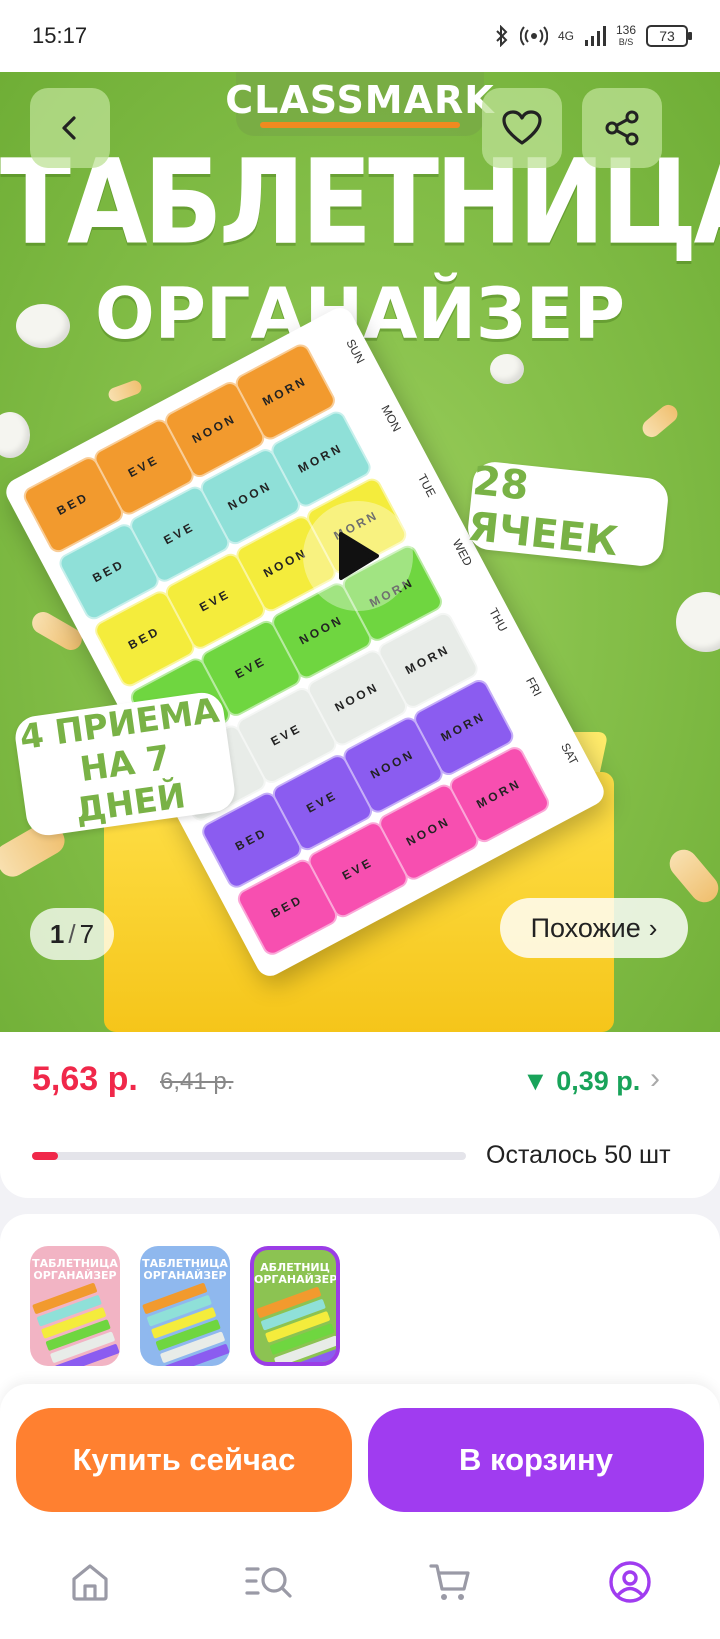 The height and width of the screenshot is (1639, 720). I want to click on badge-28-cells: 28 ЯЧЕЕК, so click(568, 513).